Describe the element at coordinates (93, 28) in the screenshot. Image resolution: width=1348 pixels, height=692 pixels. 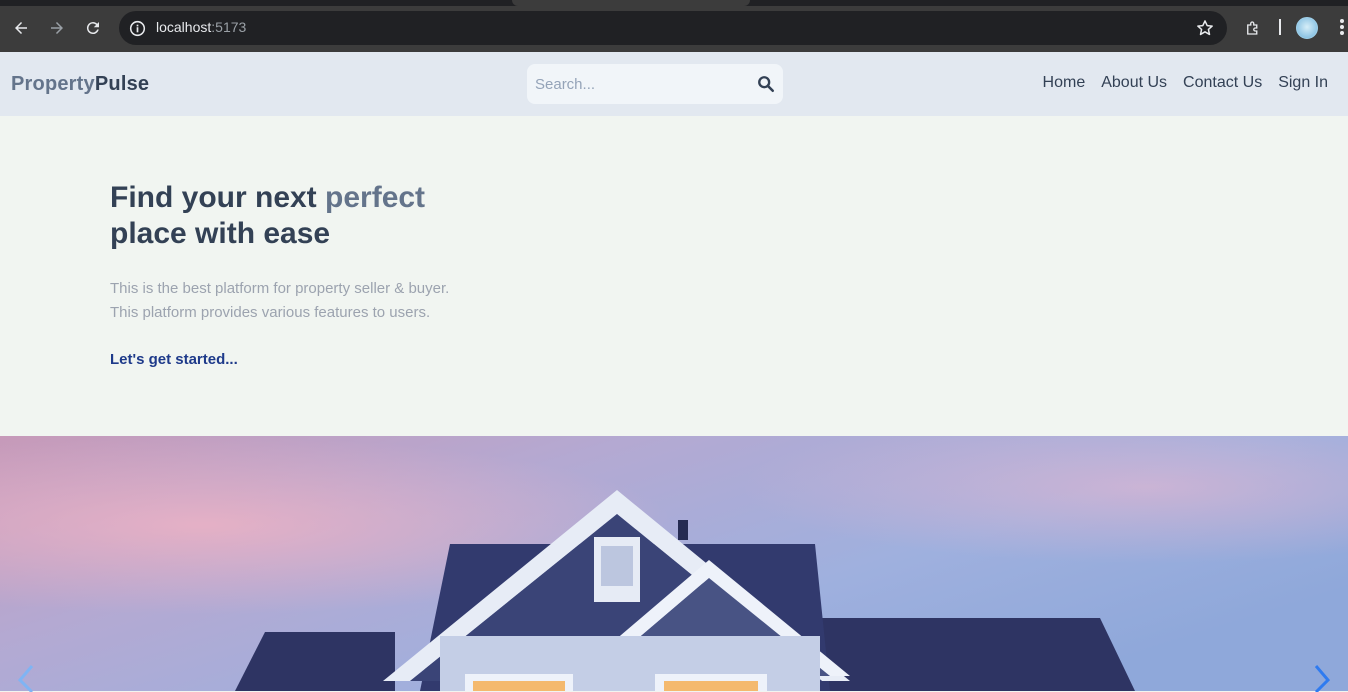
I see `reload-icon` at that location.